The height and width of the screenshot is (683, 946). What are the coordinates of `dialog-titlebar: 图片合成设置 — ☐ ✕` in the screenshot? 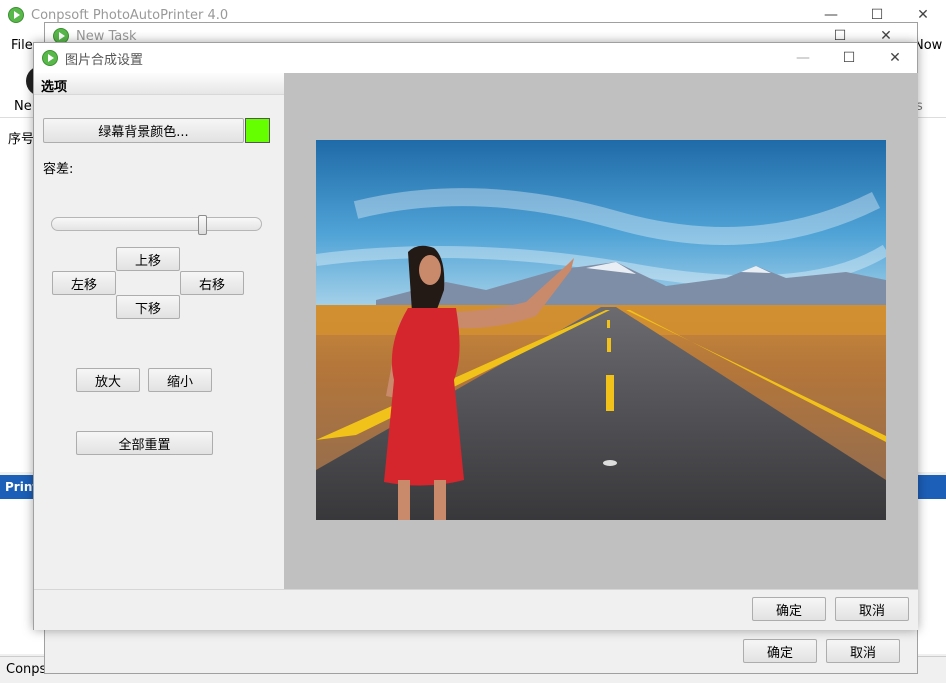 It's located at (475, 58).